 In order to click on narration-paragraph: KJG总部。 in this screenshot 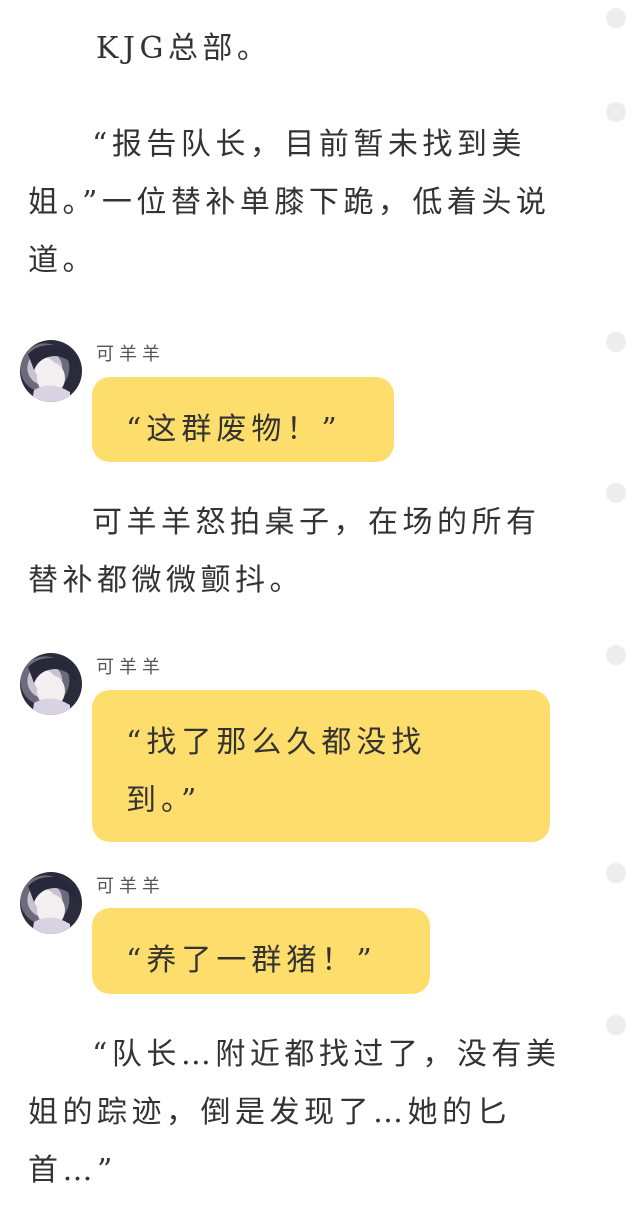, I will do `click(184, 48)`.